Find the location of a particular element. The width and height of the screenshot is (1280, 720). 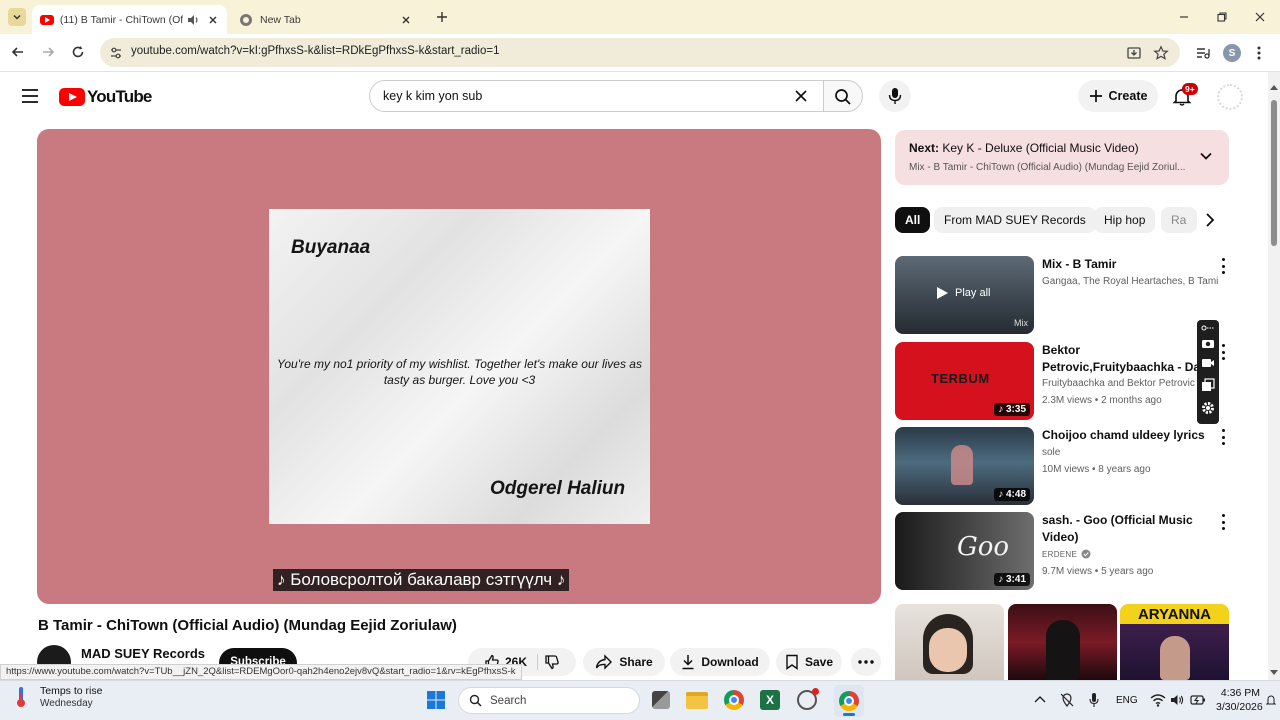

media-control-icon is located at coordinates (1203, 53).